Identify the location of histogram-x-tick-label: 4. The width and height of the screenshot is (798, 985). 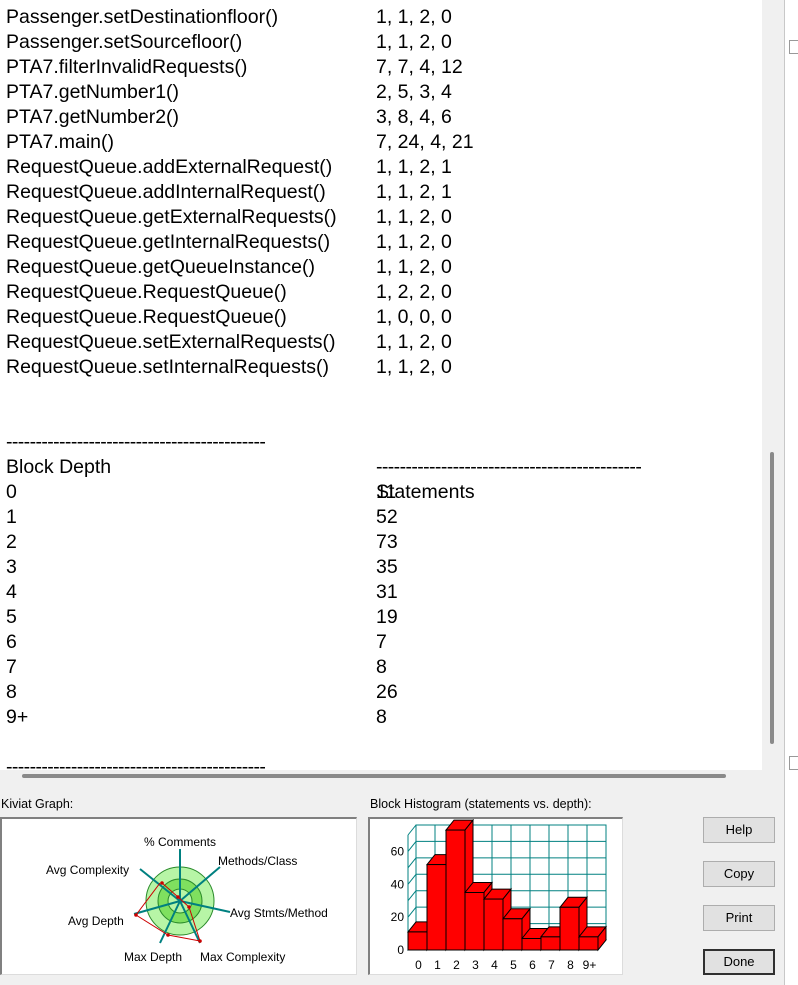
(494, 965).